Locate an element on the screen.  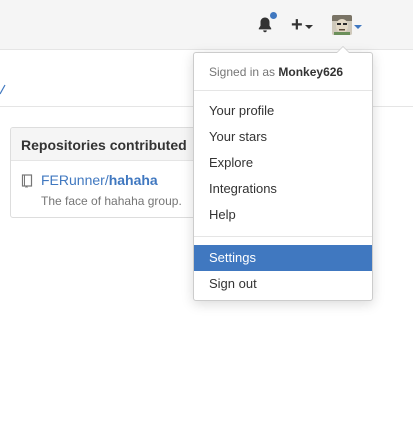
repo-name: hahaha is located at coordinates (133, 180).